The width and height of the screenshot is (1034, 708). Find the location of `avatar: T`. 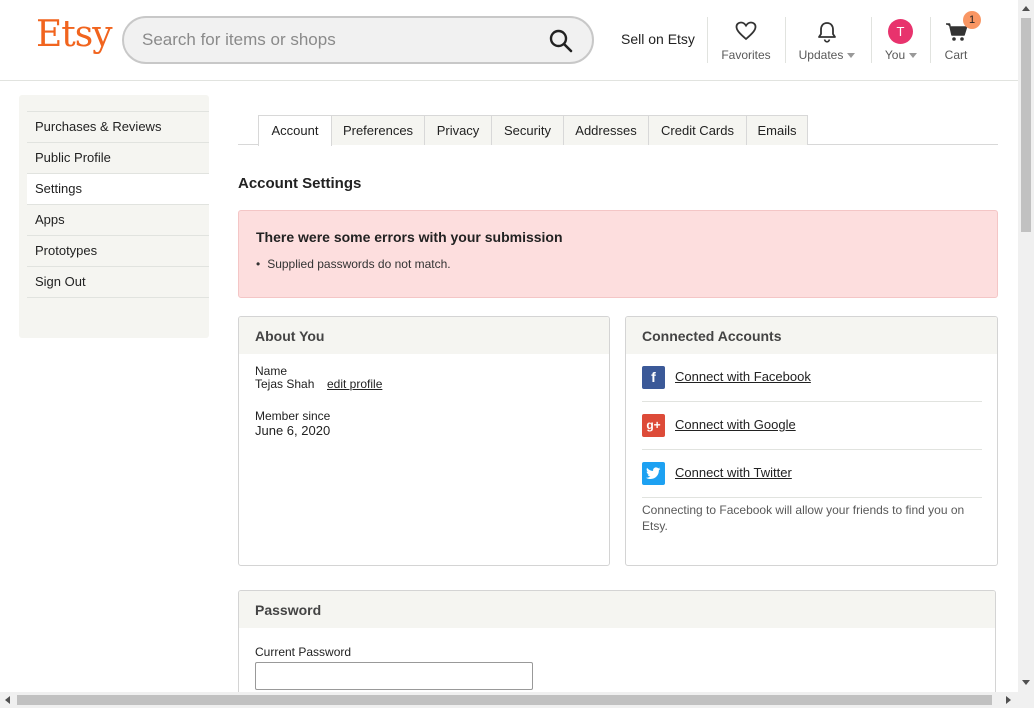

avatar: T is located at coordinates (900, 31).